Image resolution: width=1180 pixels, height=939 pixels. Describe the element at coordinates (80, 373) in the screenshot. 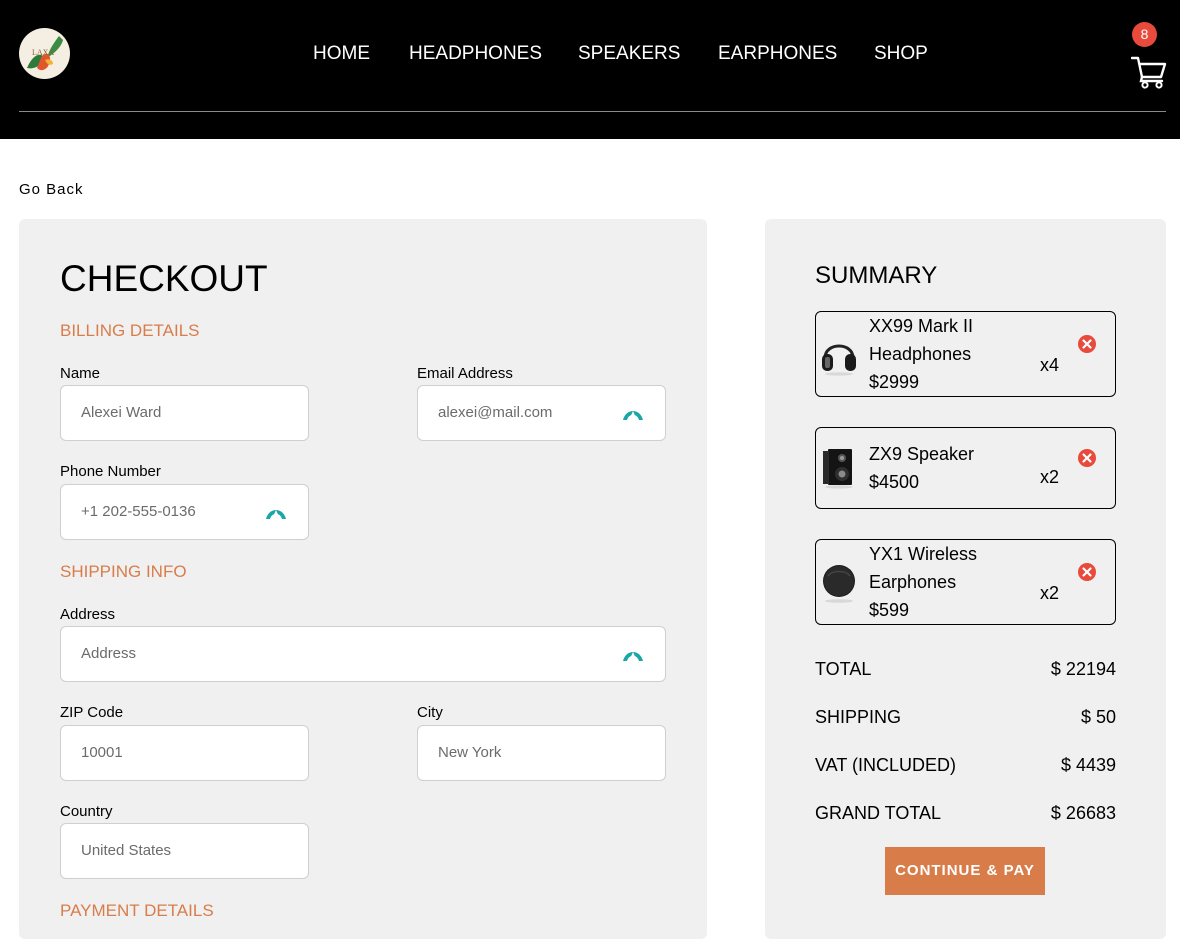

I see `name-label: Name` at that location.